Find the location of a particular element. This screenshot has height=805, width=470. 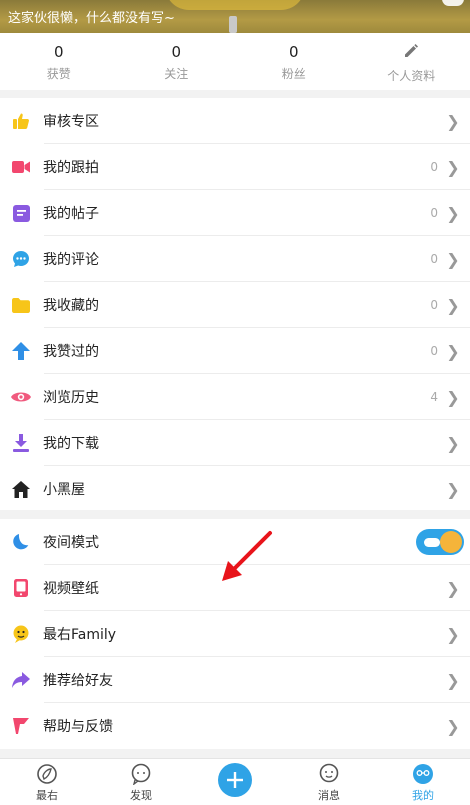

stat-likes-label: 获赞 is located at coordinates (58, 74).